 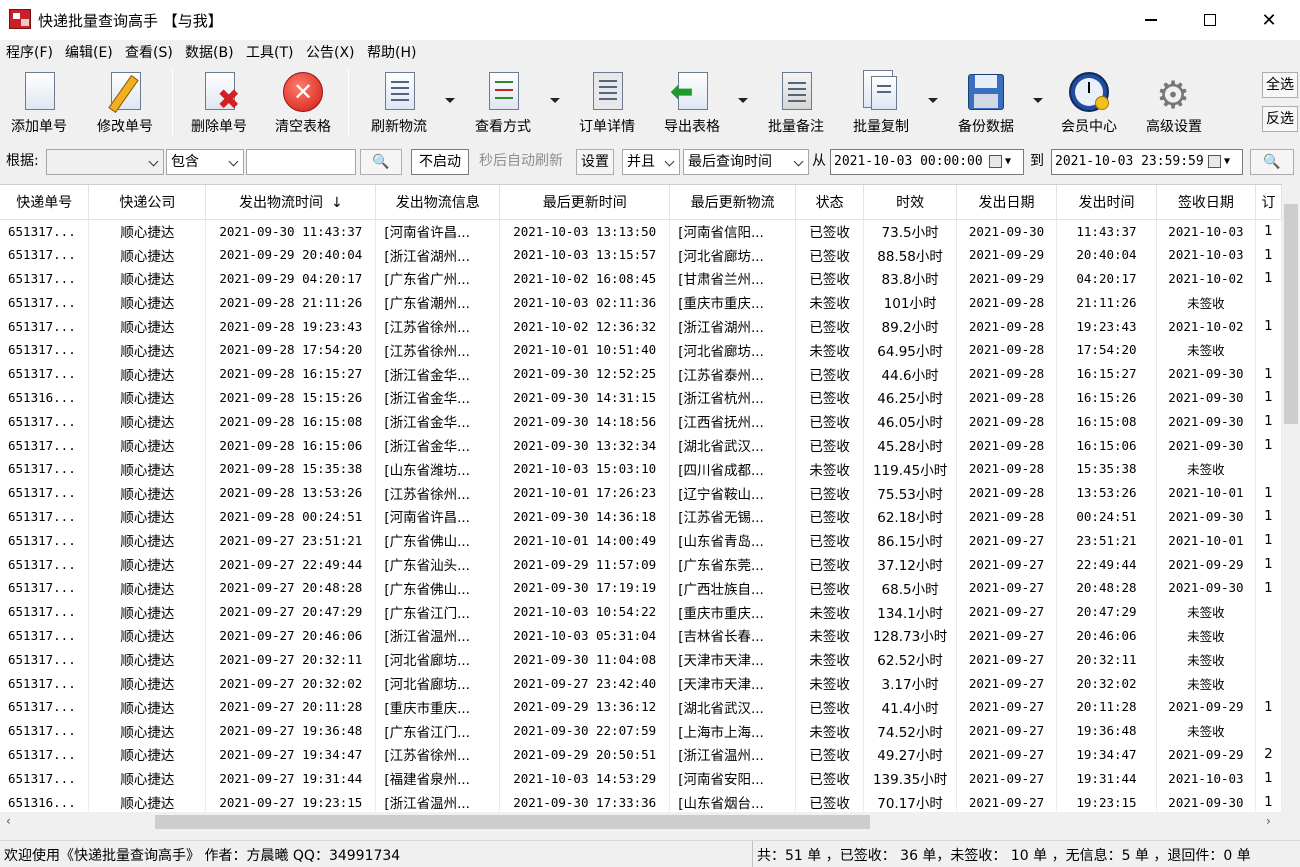 I want to click on column-header: 签收日期, so click(x=1206, y=202).